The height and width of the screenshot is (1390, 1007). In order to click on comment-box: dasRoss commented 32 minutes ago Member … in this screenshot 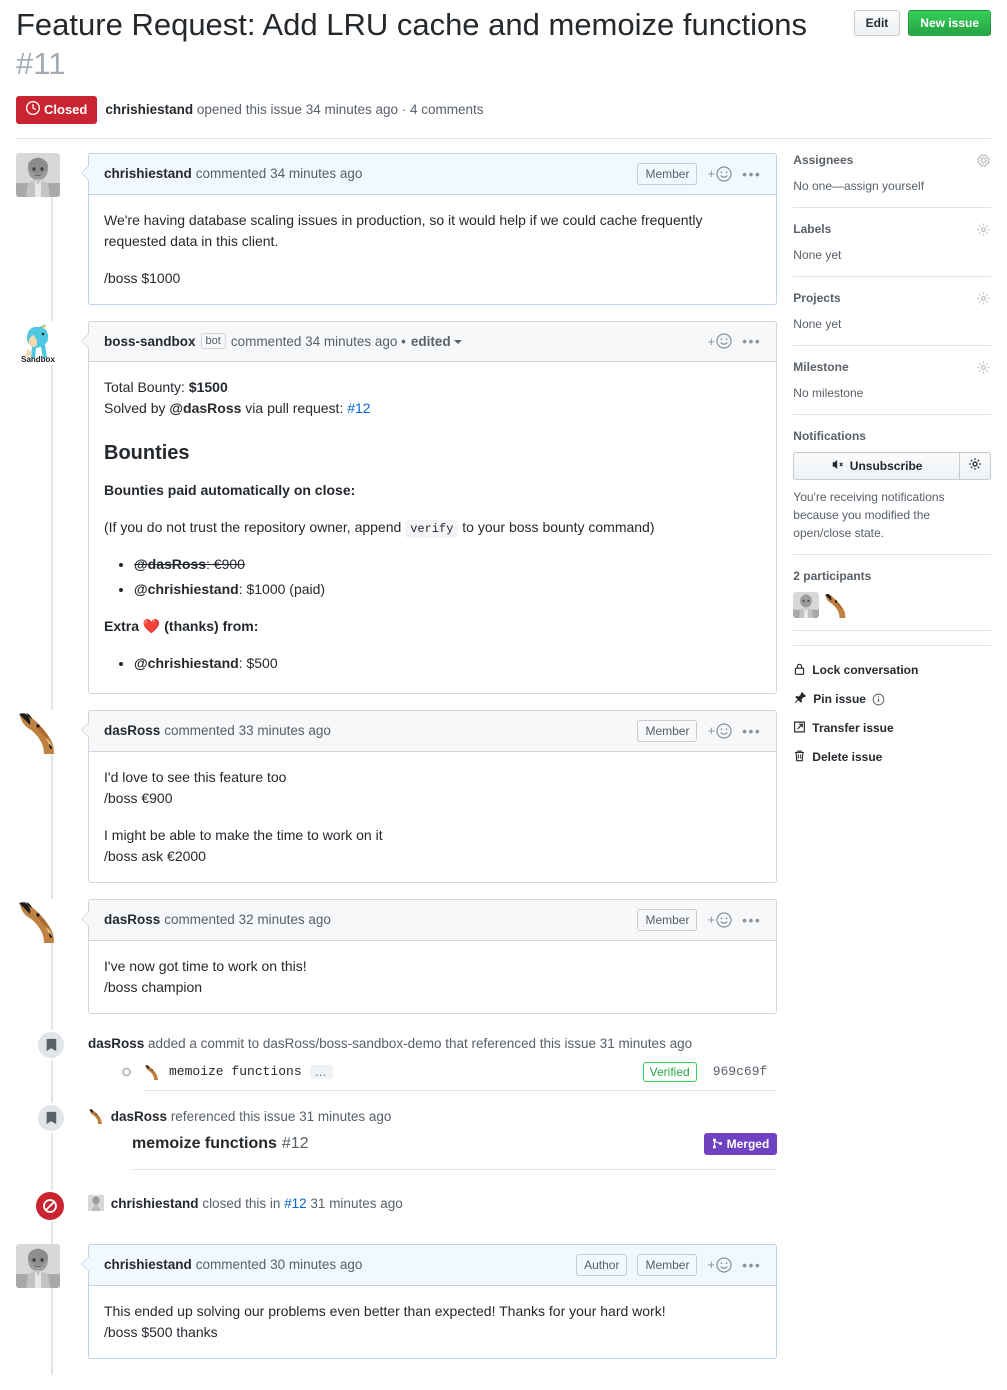, I will do `click(429, 956)`.